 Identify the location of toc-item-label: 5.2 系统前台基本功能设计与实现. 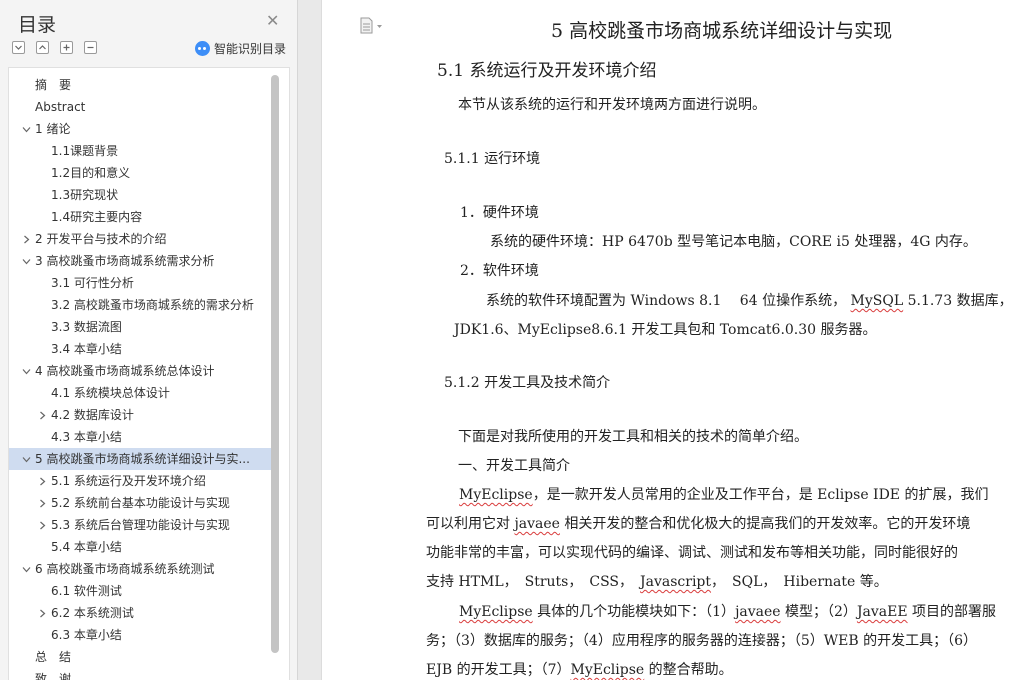
(140, 503).